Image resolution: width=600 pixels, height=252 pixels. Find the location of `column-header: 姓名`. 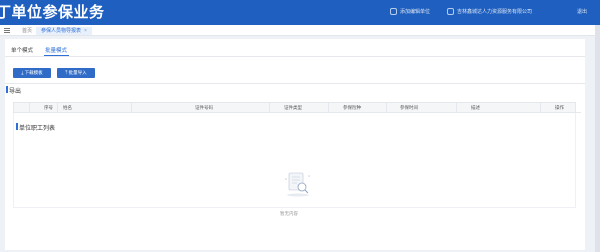

column-header: 姓名 is located at coordinates (67, 107).